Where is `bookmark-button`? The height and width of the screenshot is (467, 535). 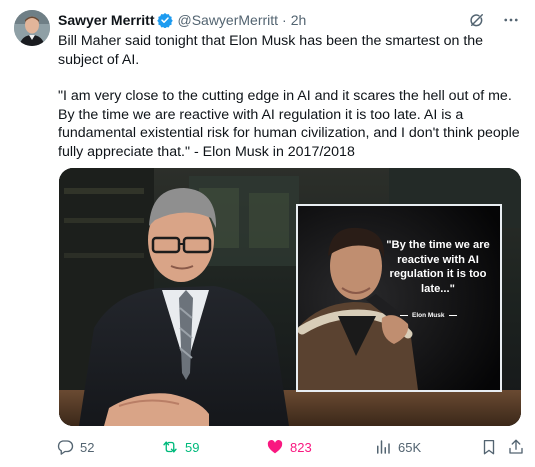
bookmark-button is located at coordinates (489, 447).